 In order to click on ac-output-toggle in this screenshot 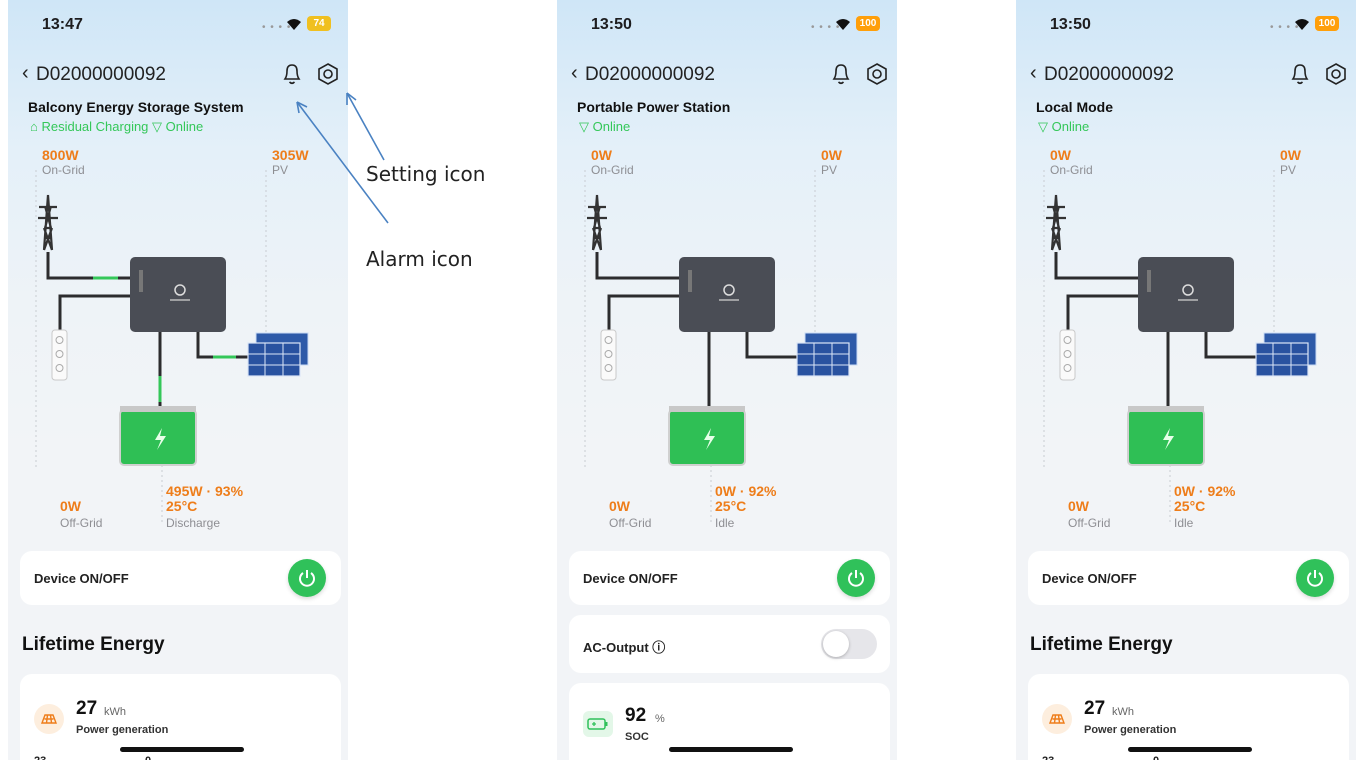, I will do `click(849, 644)`.